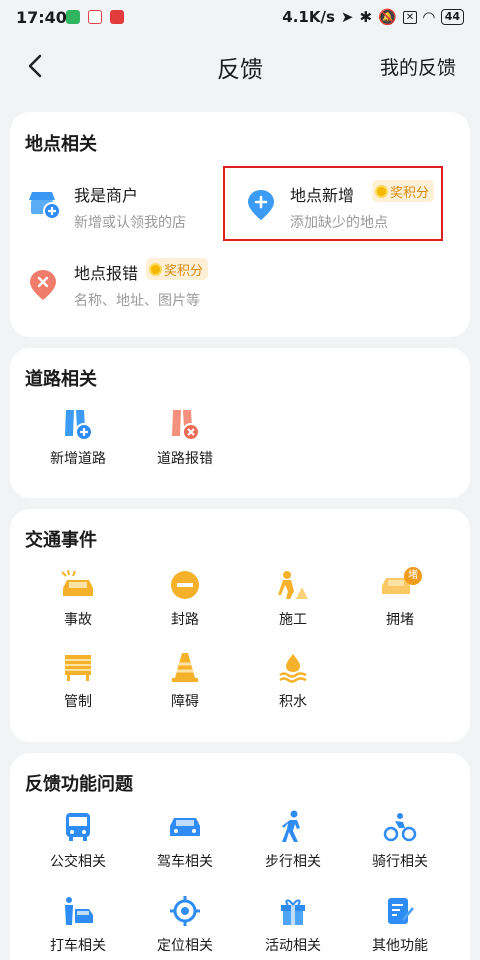 This screenshot has width=480, height=960. I want to click on status-bar: 17:40 4.1K/s ➤ ✱ 🔕 ✕ ◠ 44, so click(240, 17).